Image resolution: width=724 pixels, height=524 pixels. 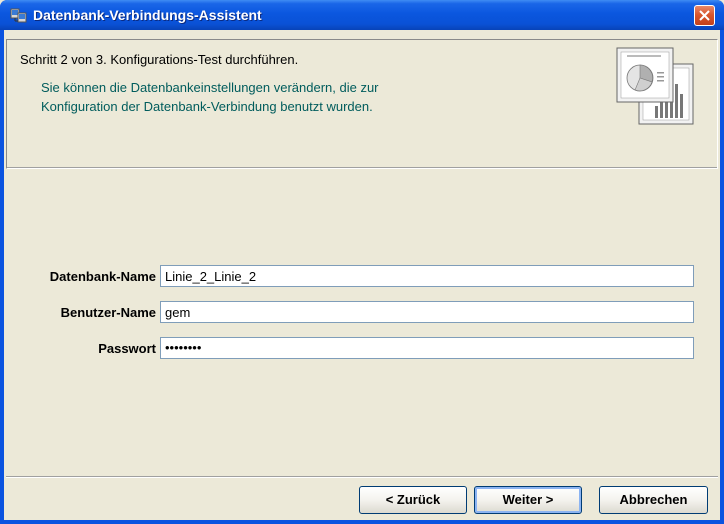 What do you see at coordinates (147, 15) in the screenshot?
I see `window-title: Datenbank-Verbindungs-Assistent` at bounding box center [147, 15].